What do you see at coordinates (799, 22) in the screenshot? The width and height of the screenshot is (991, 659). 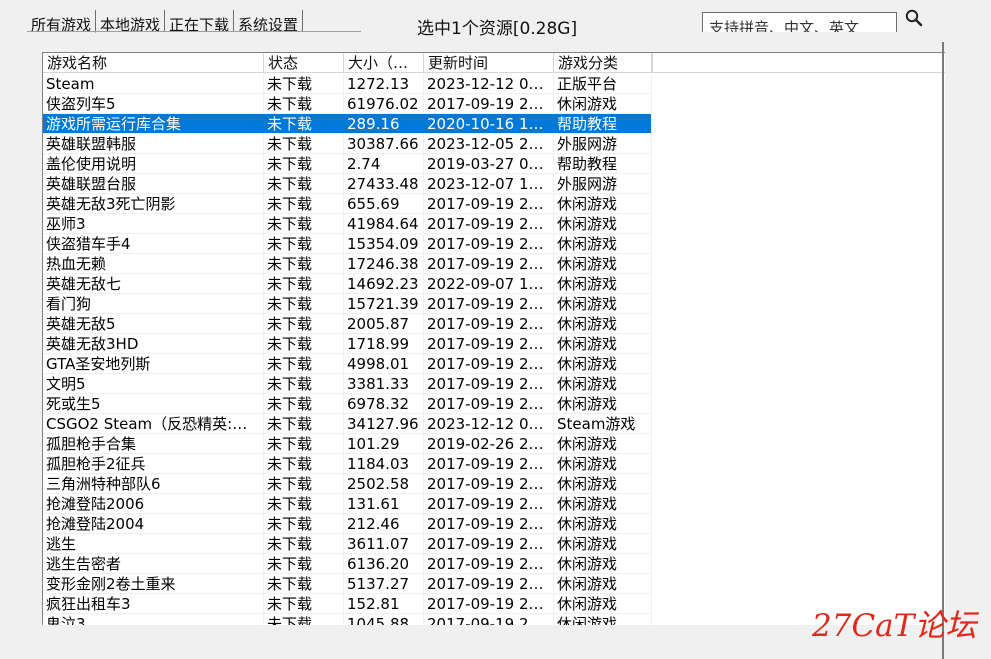 I see `search-input: 支持拼音、中文、英文` at bounding box center [799, 22].